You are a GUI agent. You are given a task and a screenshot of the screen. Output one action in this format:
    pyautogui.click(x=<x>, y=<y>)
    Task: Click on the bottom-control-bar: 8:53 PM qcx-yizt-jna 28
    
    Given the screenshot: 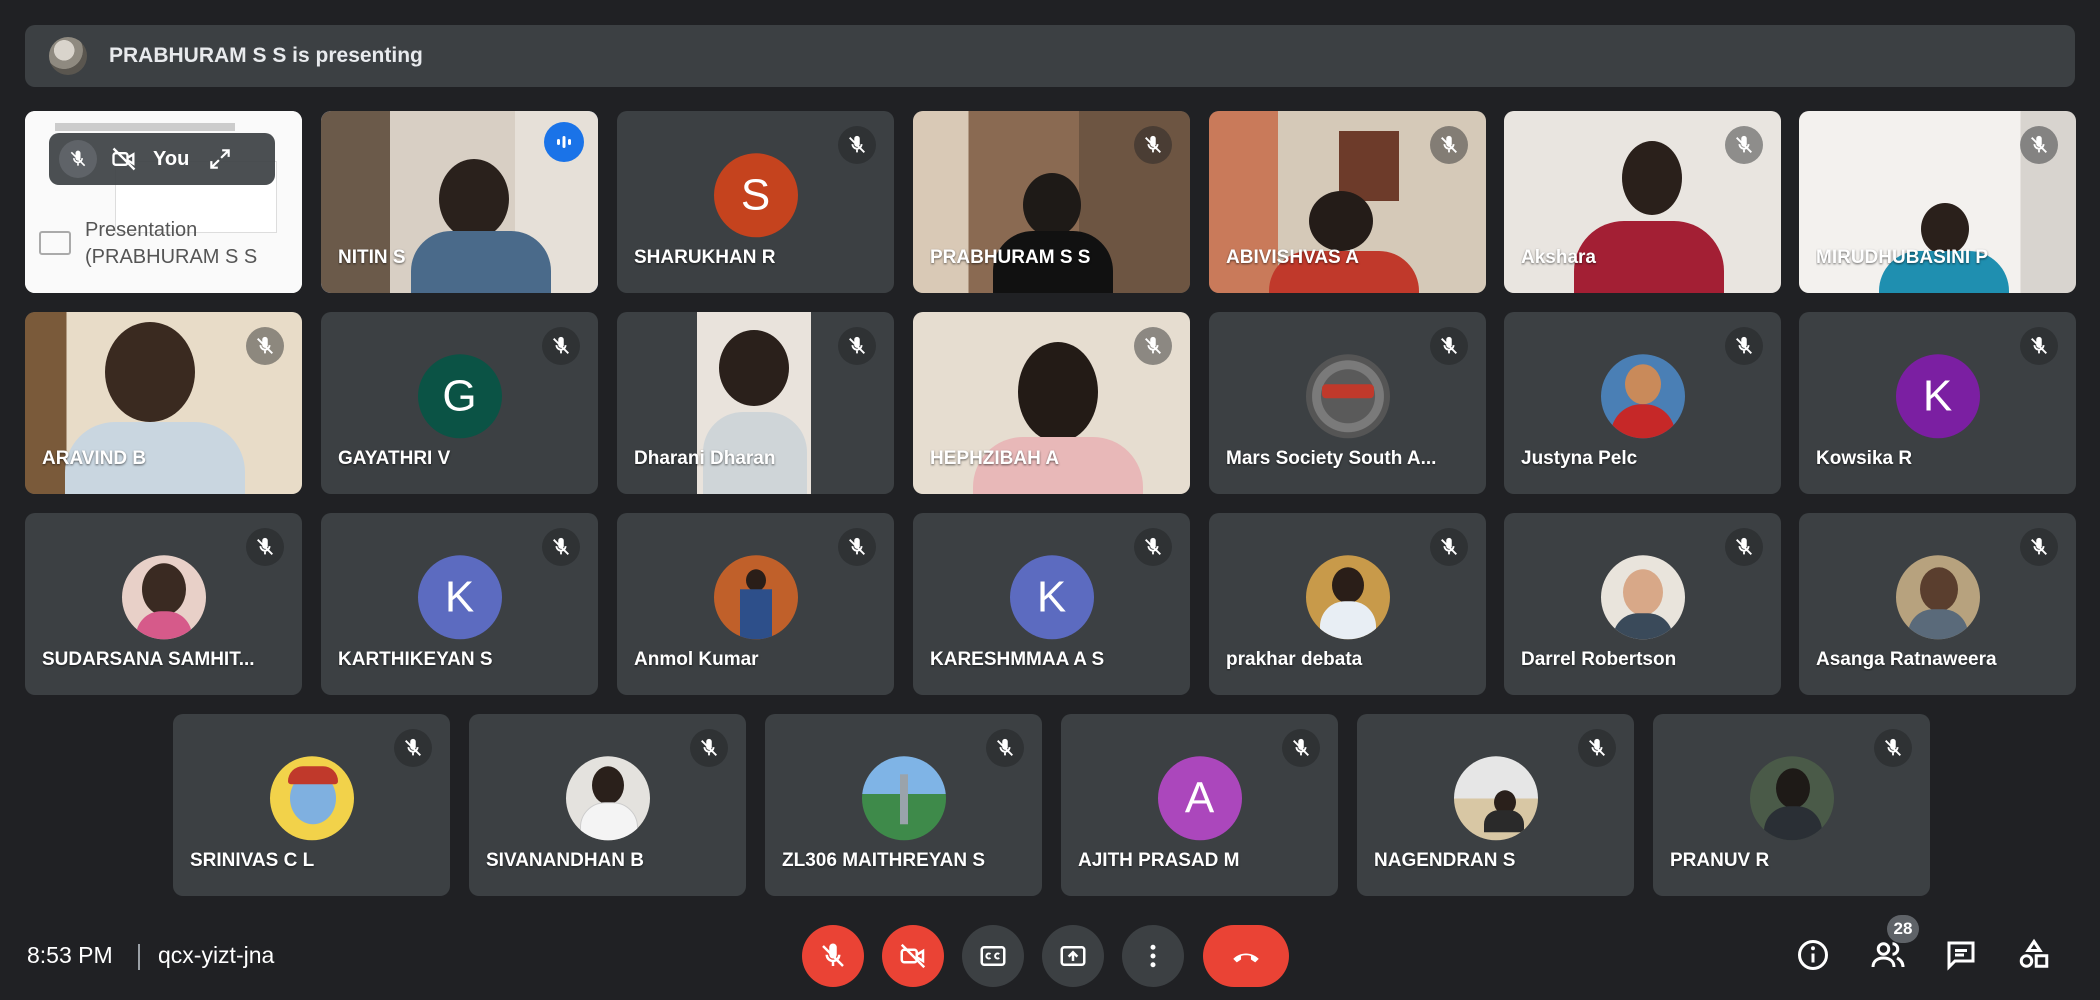 What is the action you would take?
    pyautogui.click(x=1050, y=955)
    